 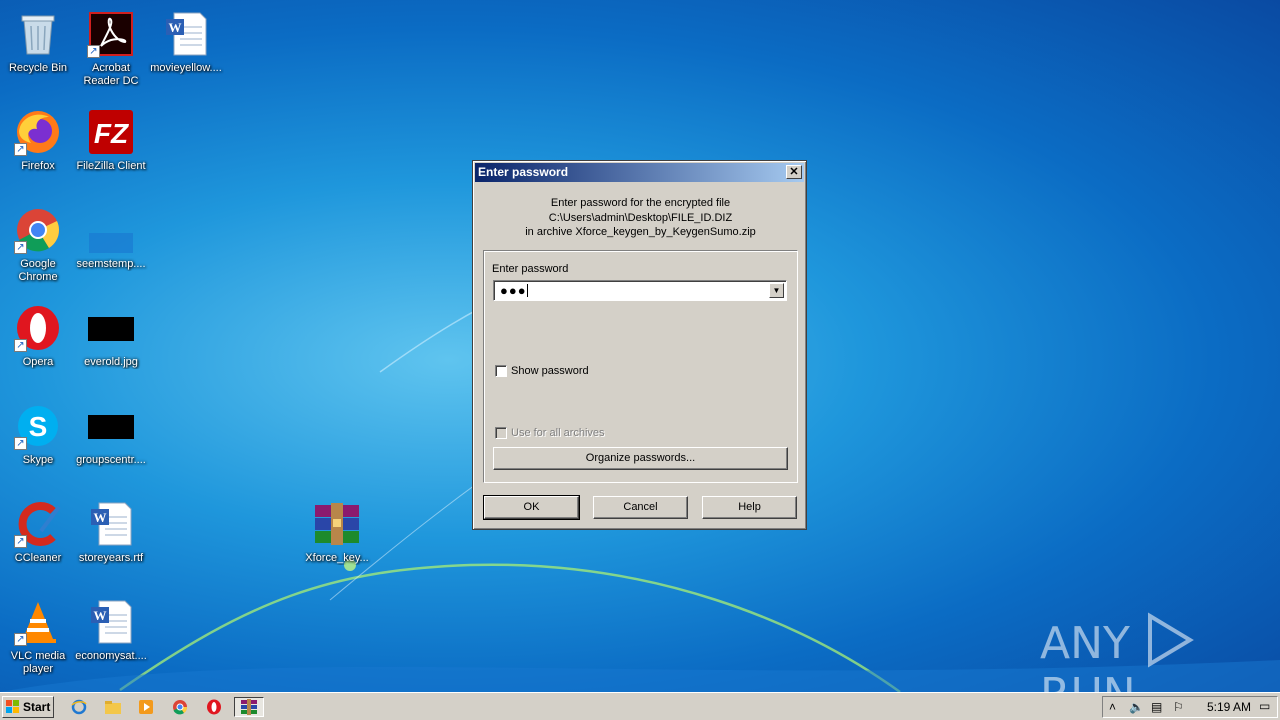 I want to click on winrar-icon, so click(x=249, y=707).